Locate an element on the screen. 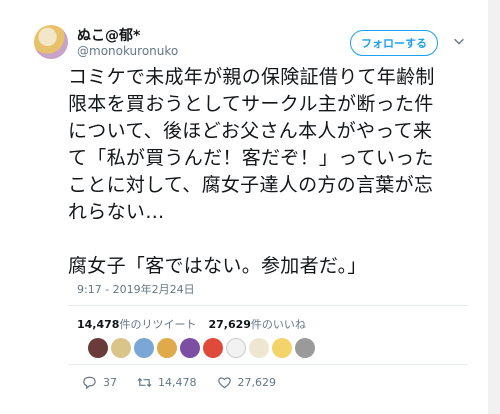 The height and width of the screenshot is (414, 500). retweets-stat-label: 件のリツイート is located at coordinates (158, 324).